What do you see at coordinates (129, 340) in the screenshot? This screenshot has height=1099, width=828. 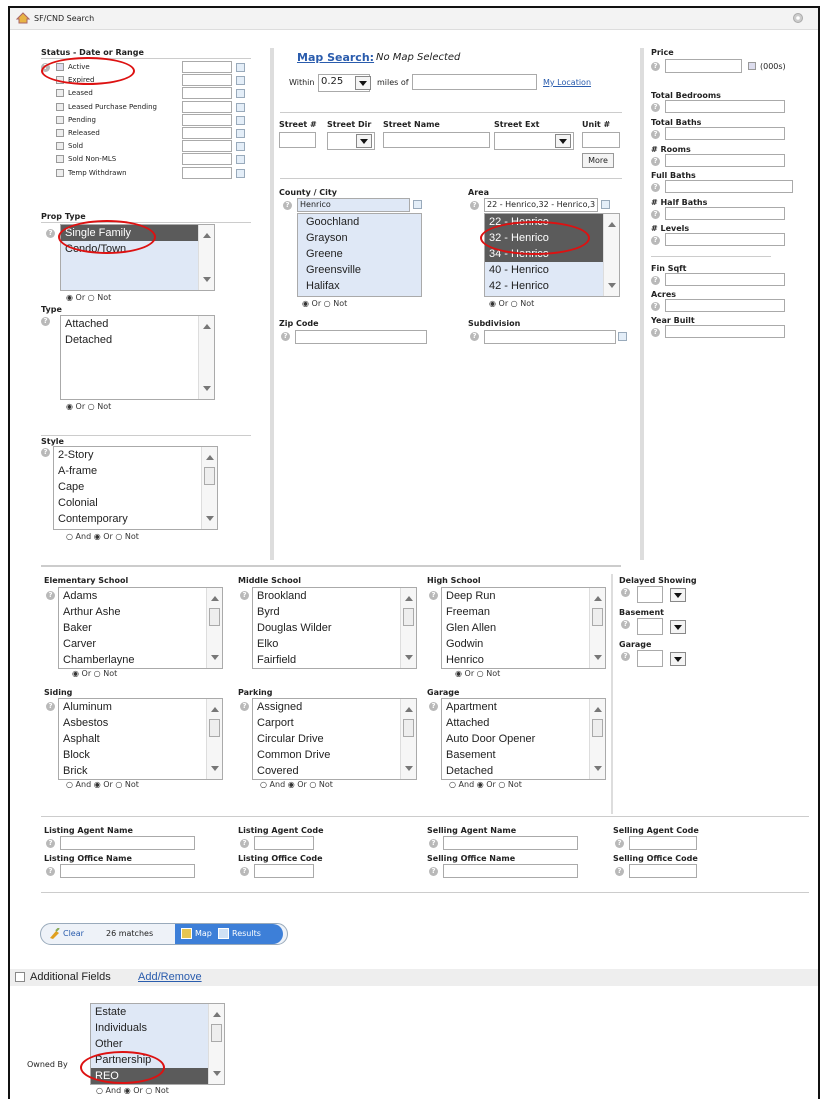 I see `type-option: Detached` at bounding box center [129, 340].